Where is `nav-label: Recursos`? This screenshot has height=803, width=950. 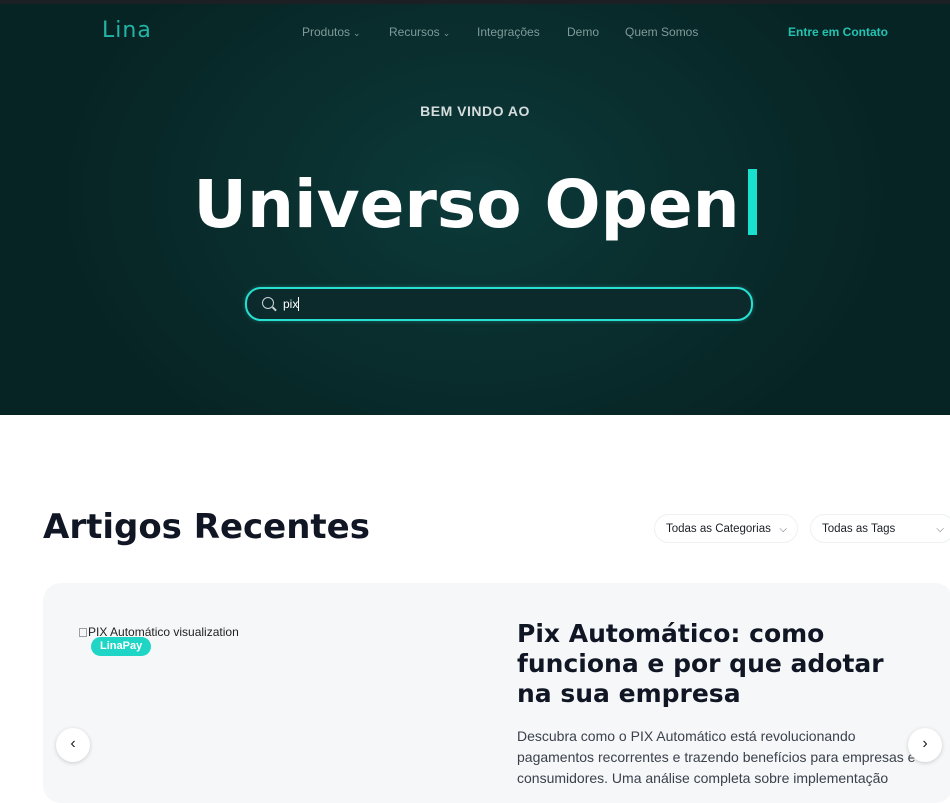 nav-label: Recursos is located at coordinates (414, 32).